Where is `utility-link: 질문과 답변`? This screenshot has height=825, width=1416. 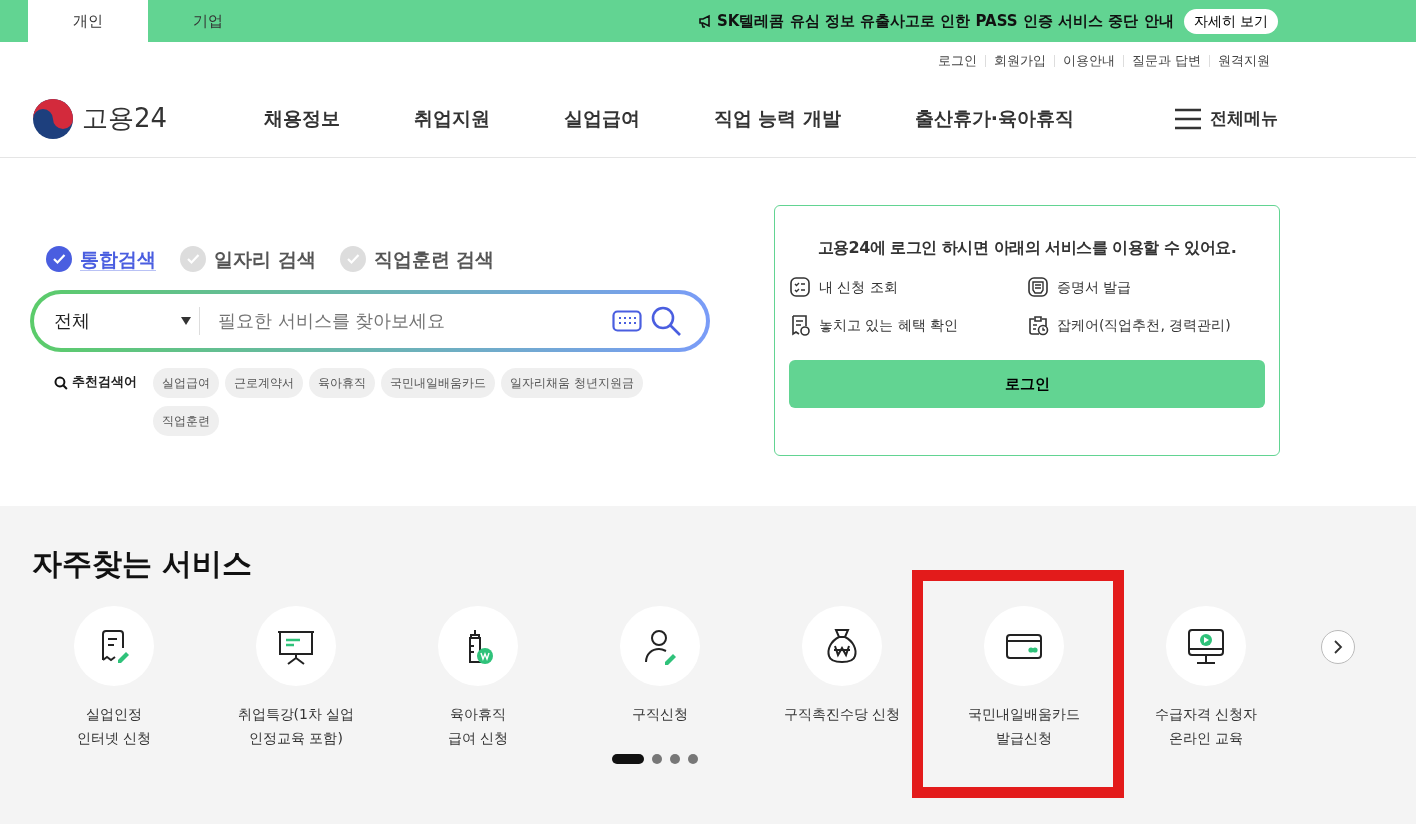
utility-link: 질문과 답변 is located at coordinates (1165, 61).